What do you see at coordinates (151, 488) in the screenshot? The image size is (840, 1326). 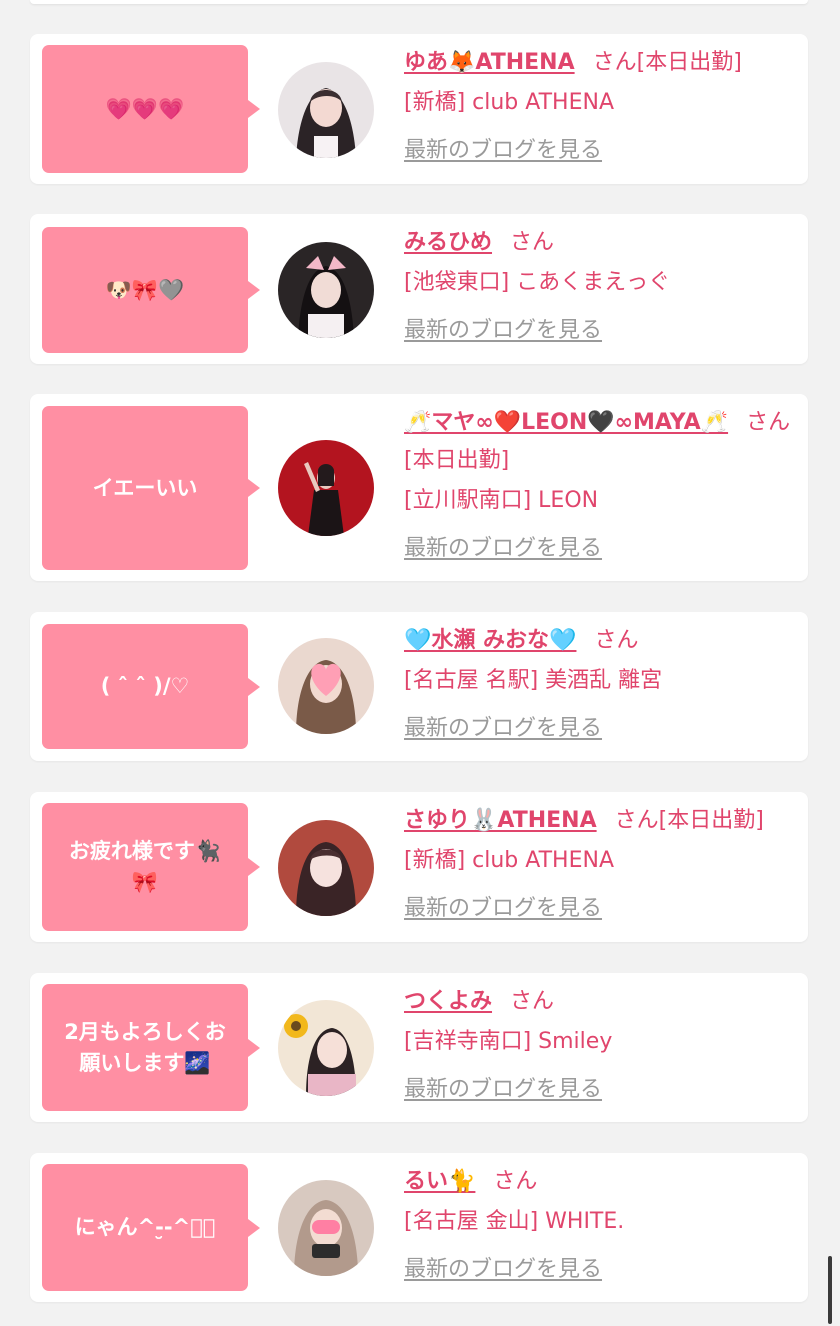 I see `comment-bubble: イエーいい` at bounding box center [151, 488].